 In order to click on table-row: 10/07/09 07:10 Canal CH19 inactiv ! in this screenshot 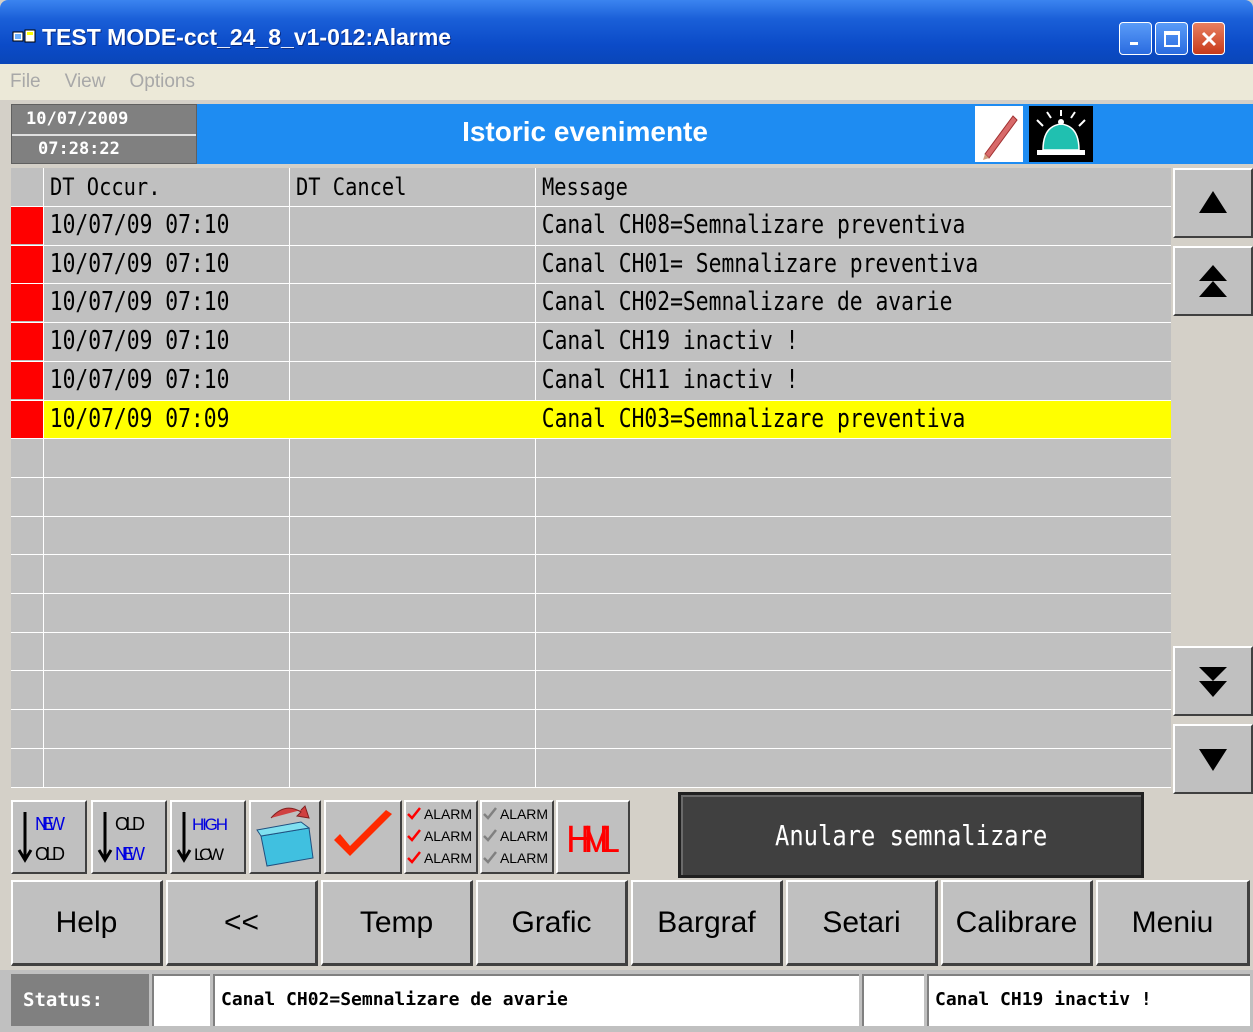, I will do `click(591, 341)`.